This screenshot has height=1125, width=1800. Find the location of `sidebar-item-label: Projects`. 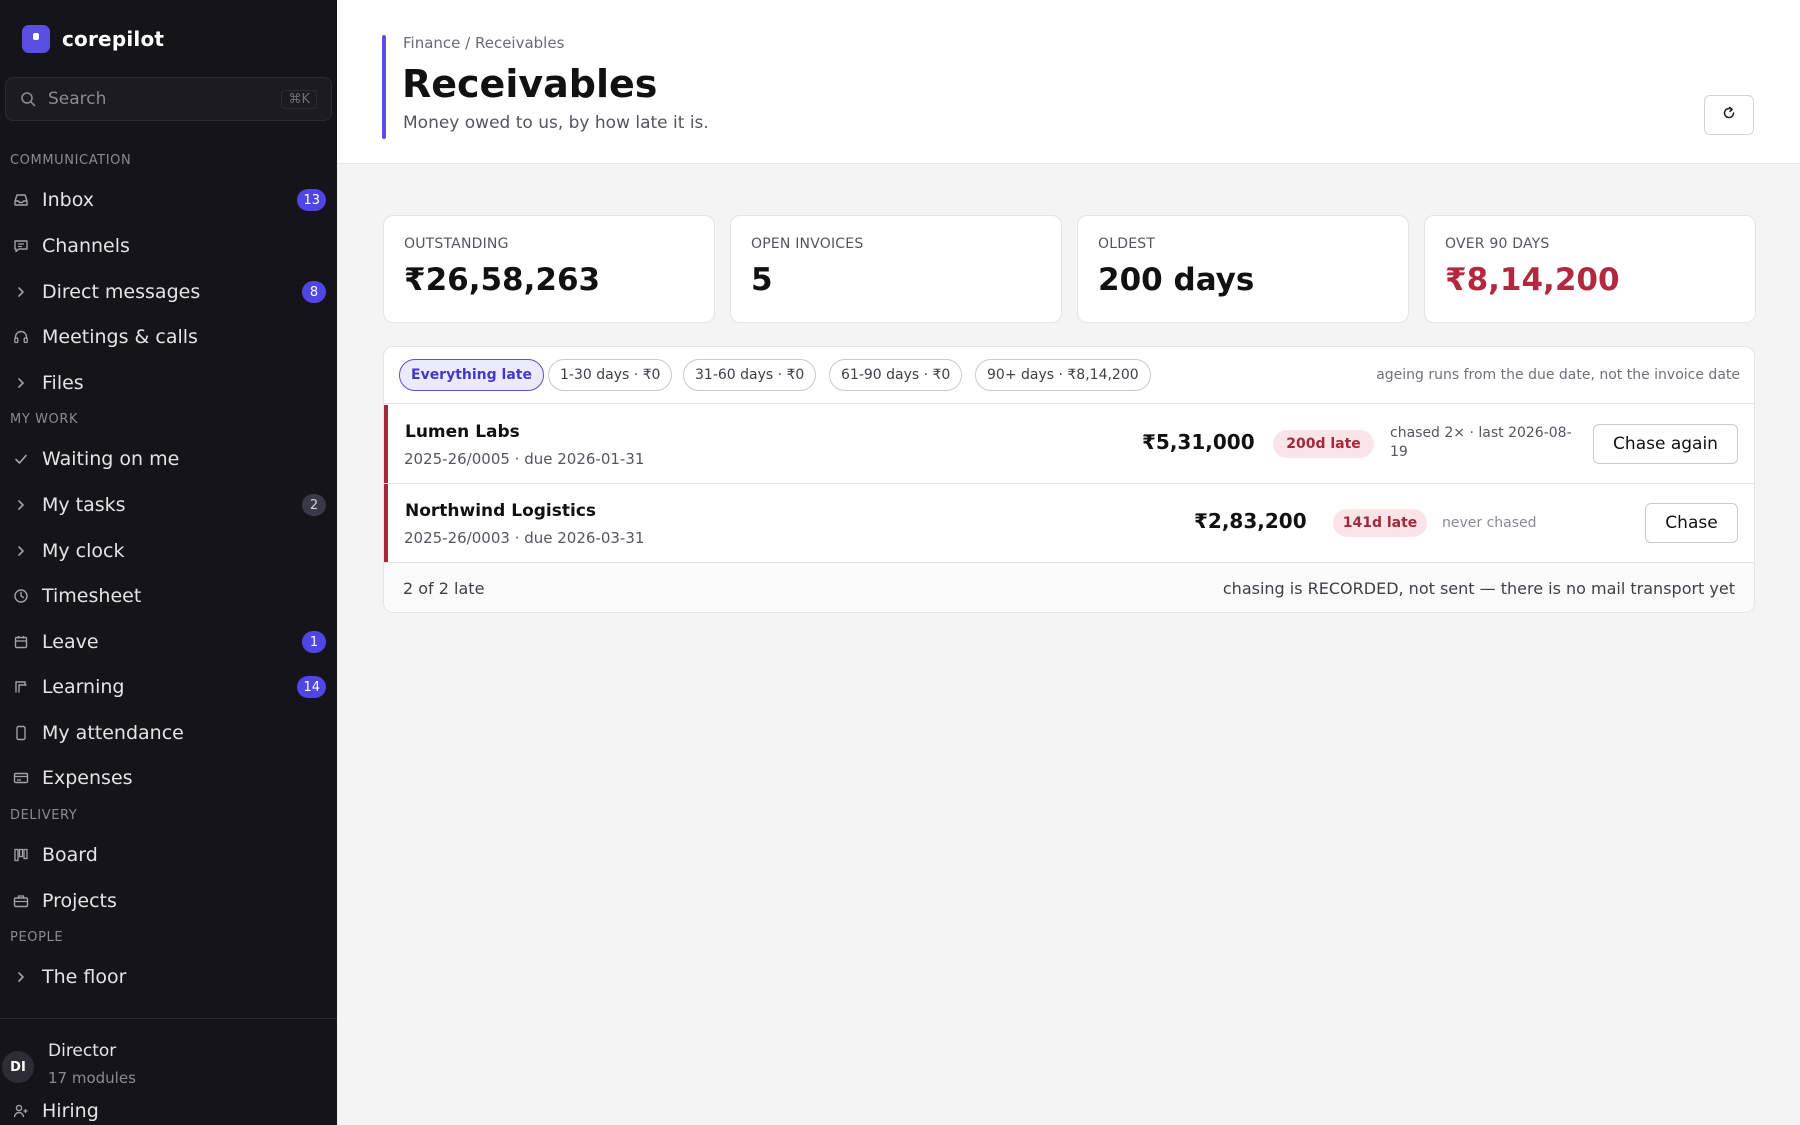

sidebar-item-label: Projects is located at coordinates (79, 901).